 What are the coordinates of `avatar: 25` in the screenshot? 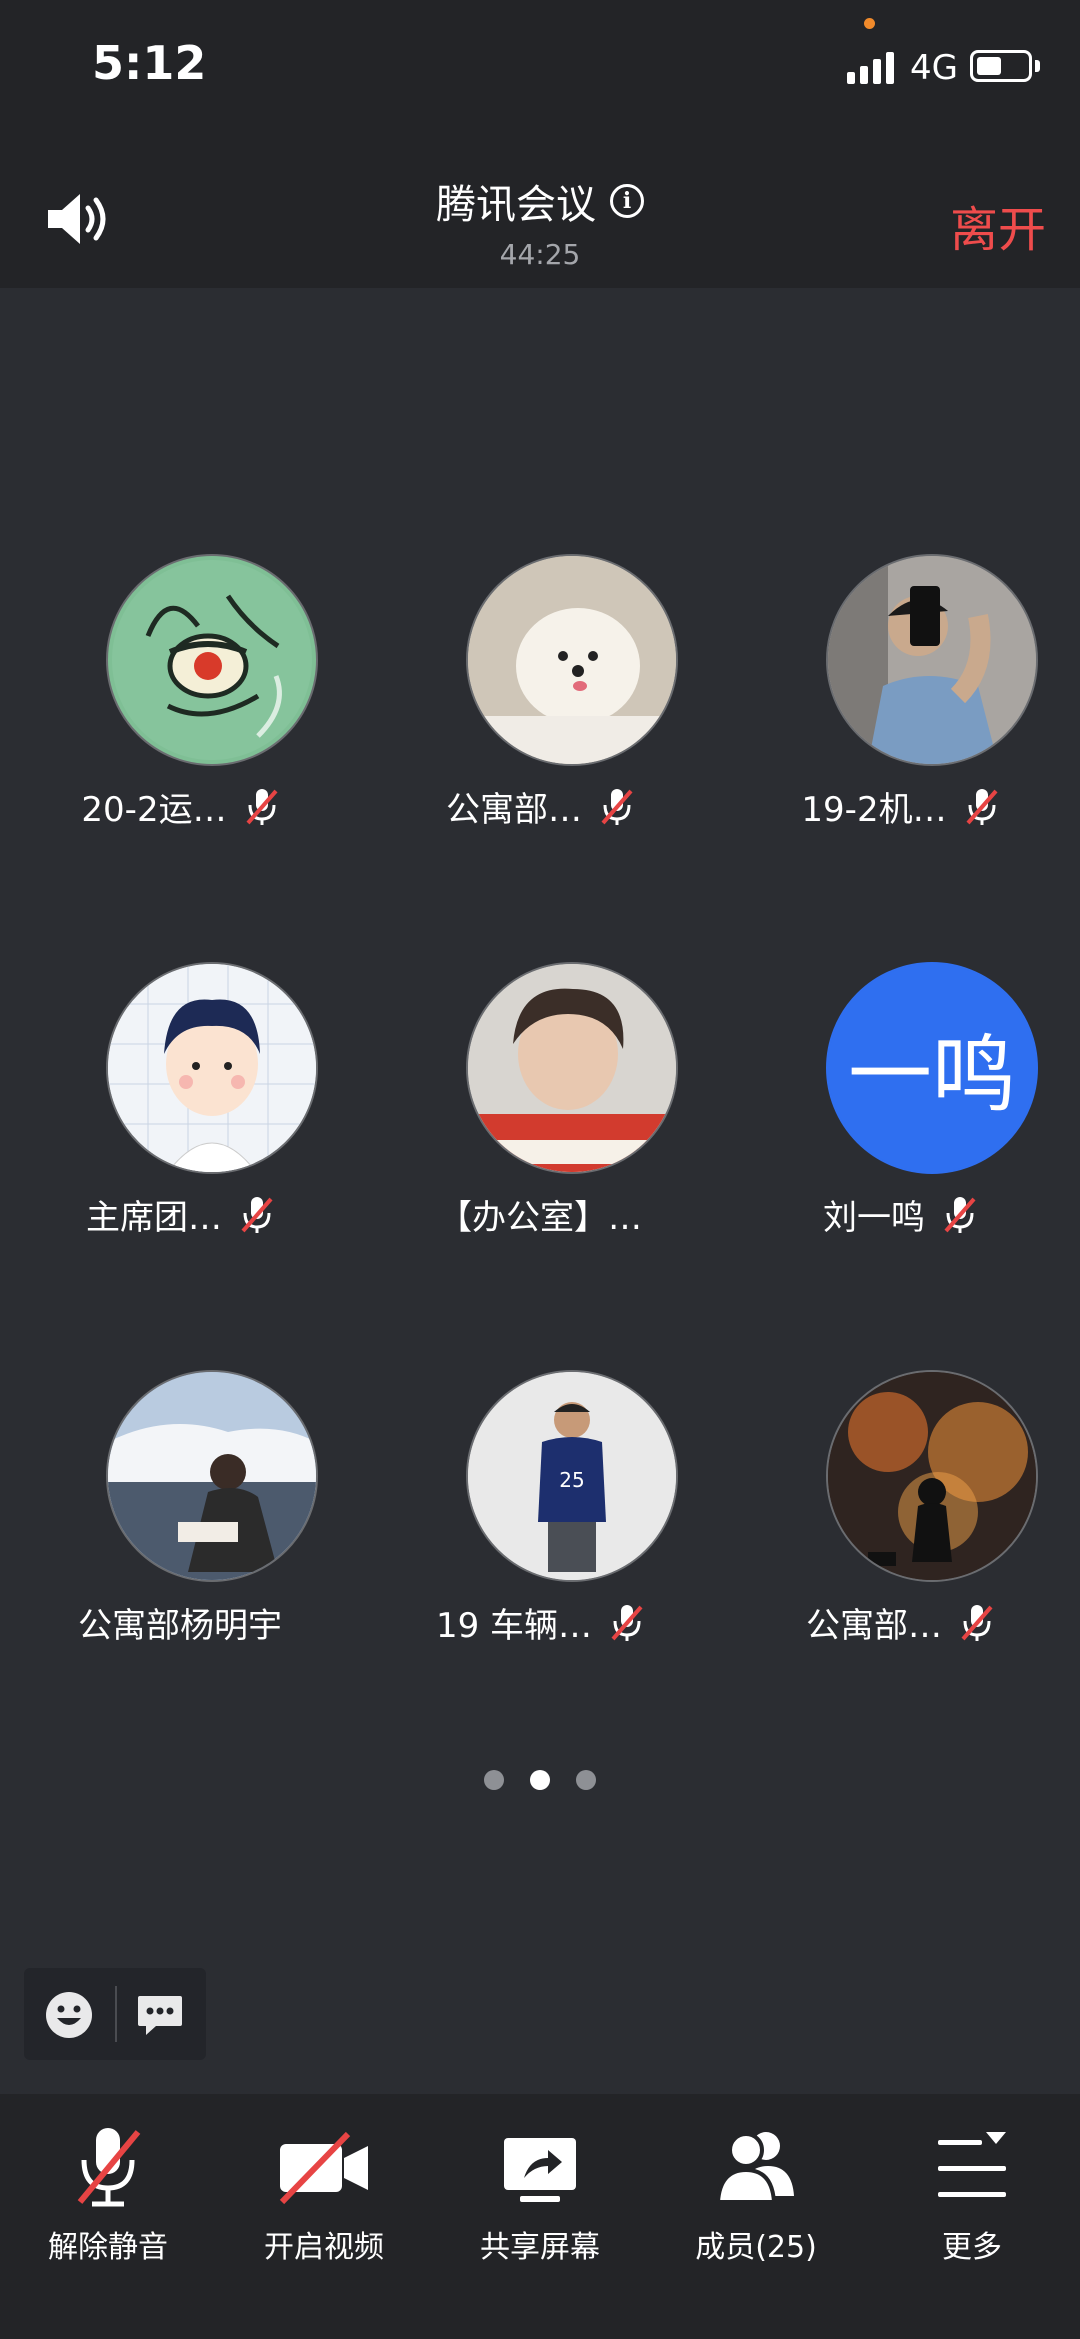 It's located at (572, 1476).